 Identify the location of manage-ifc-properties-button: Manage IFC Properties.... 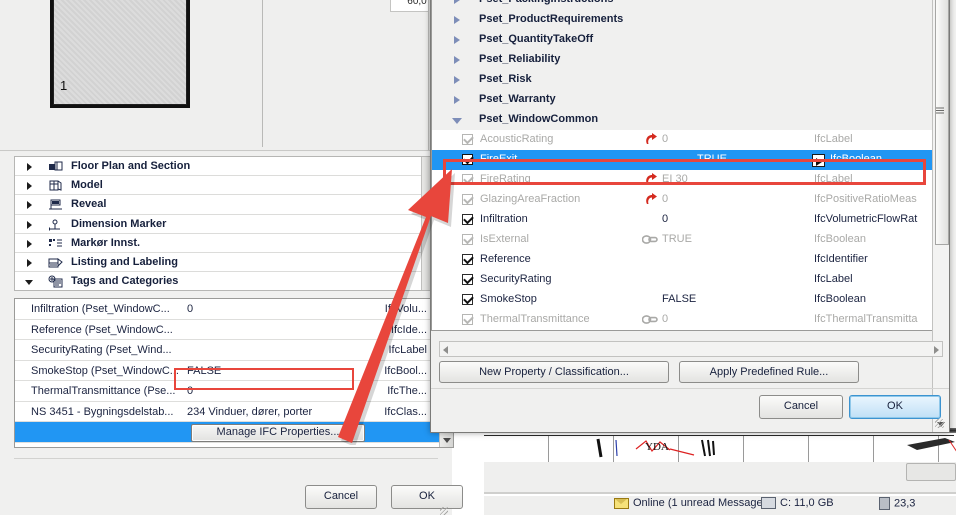
(278, 433).